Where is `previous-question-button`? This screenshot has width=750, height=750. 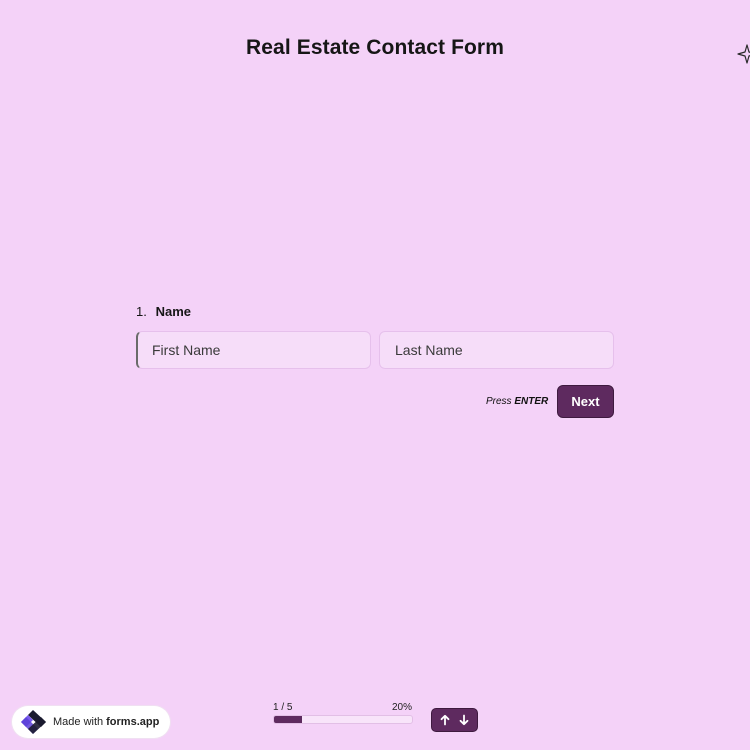
previous-question-button is located at coordinates (445, 720).